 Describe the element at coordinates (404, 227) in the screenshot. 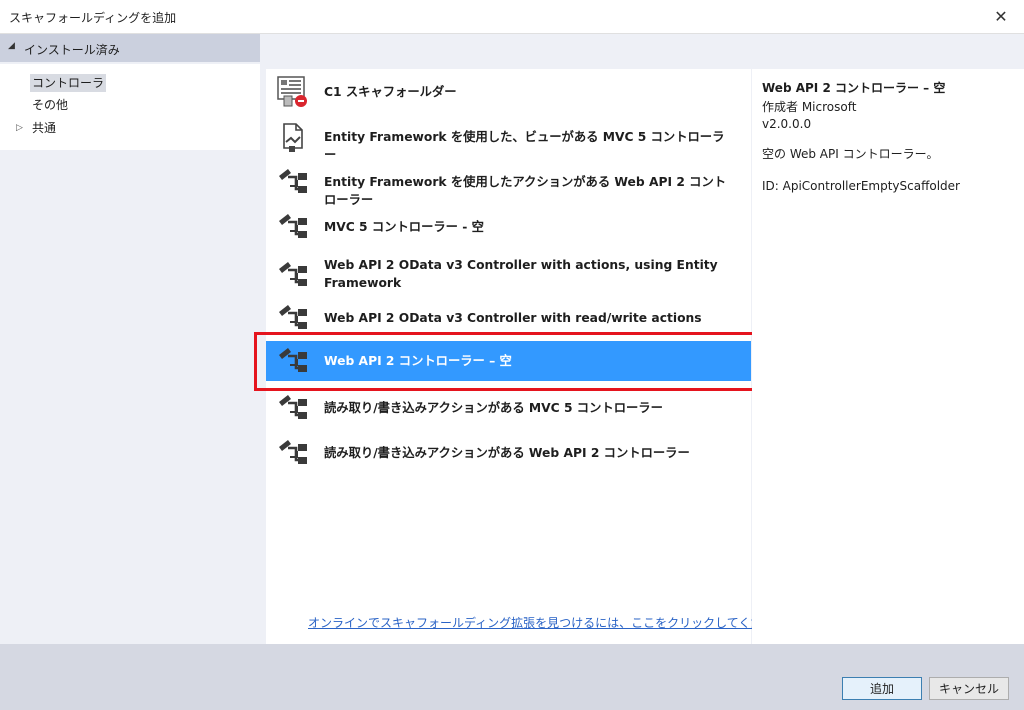

I see `item-label: MVC 5 コントローラー - 空` at that location.